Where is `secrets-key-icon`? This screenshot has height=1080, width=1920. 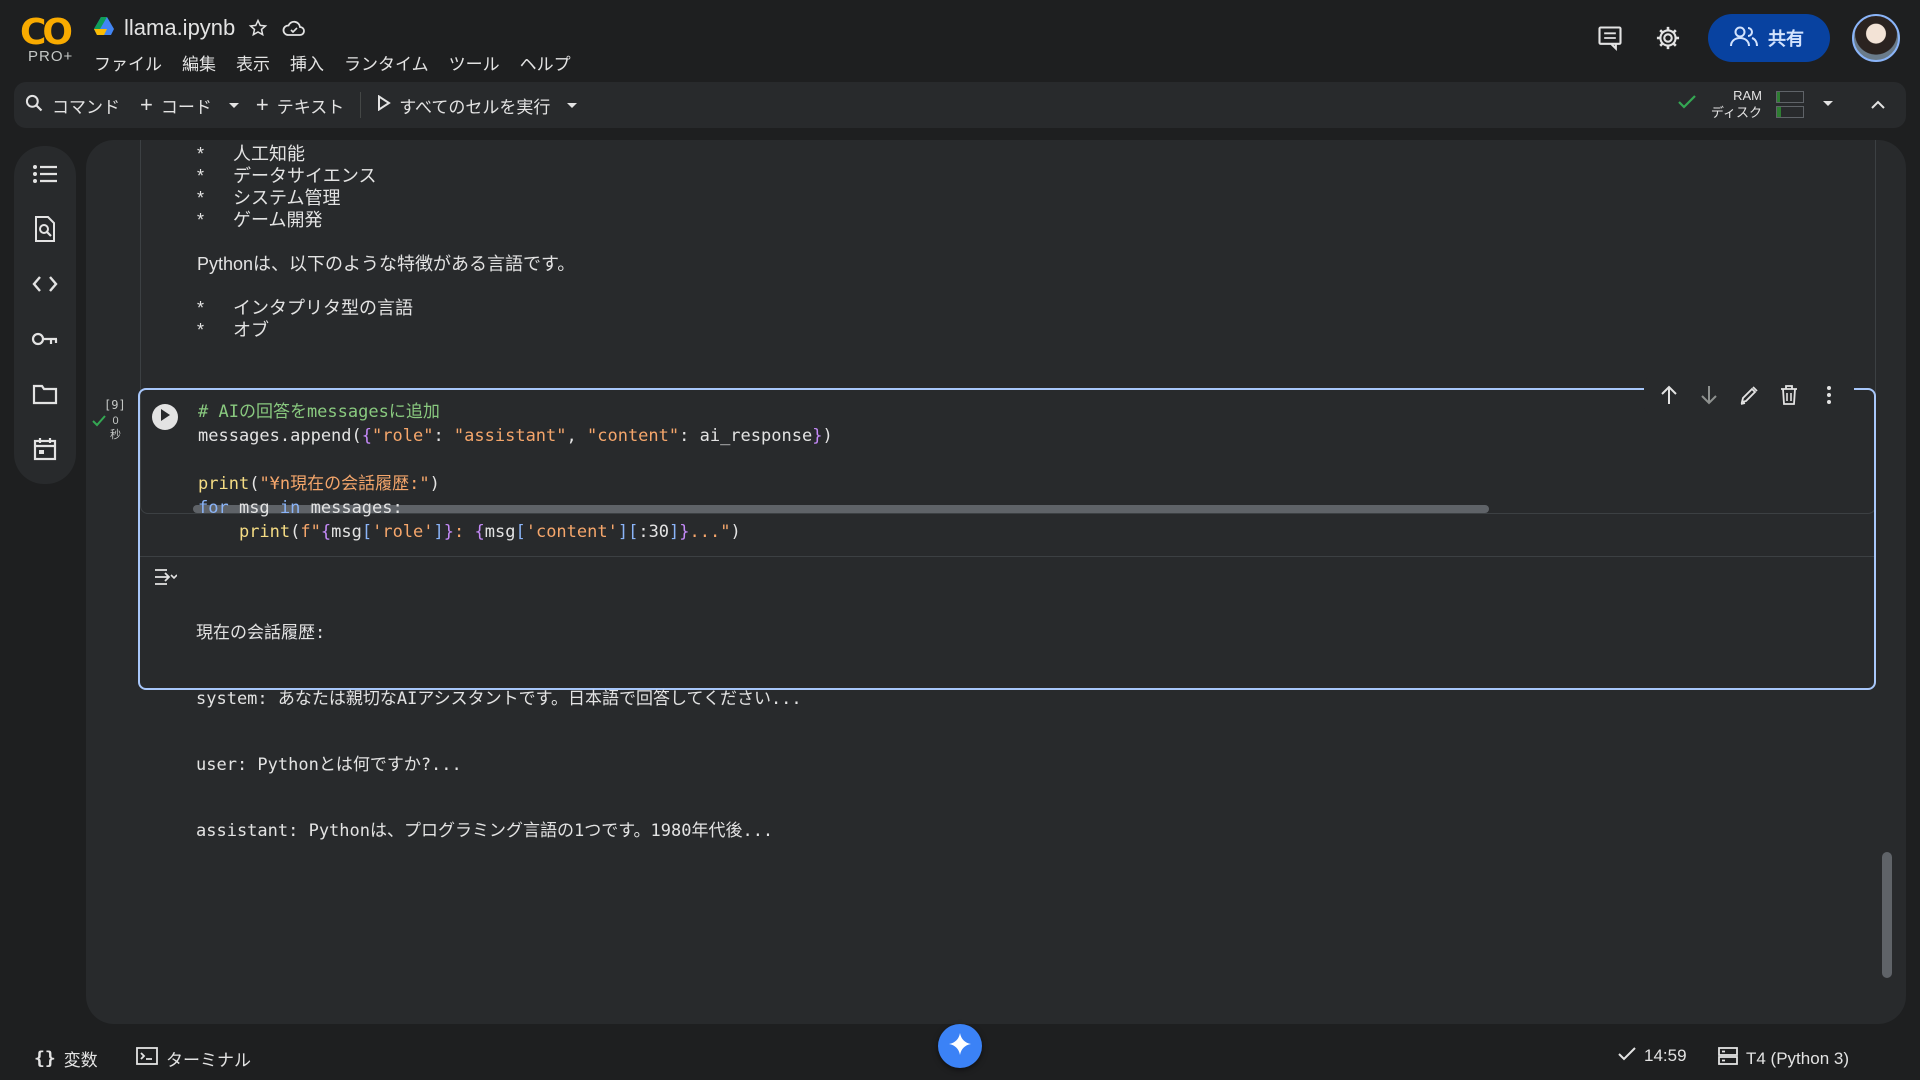
secrets-key-icon is located at coordinates (45, 339).